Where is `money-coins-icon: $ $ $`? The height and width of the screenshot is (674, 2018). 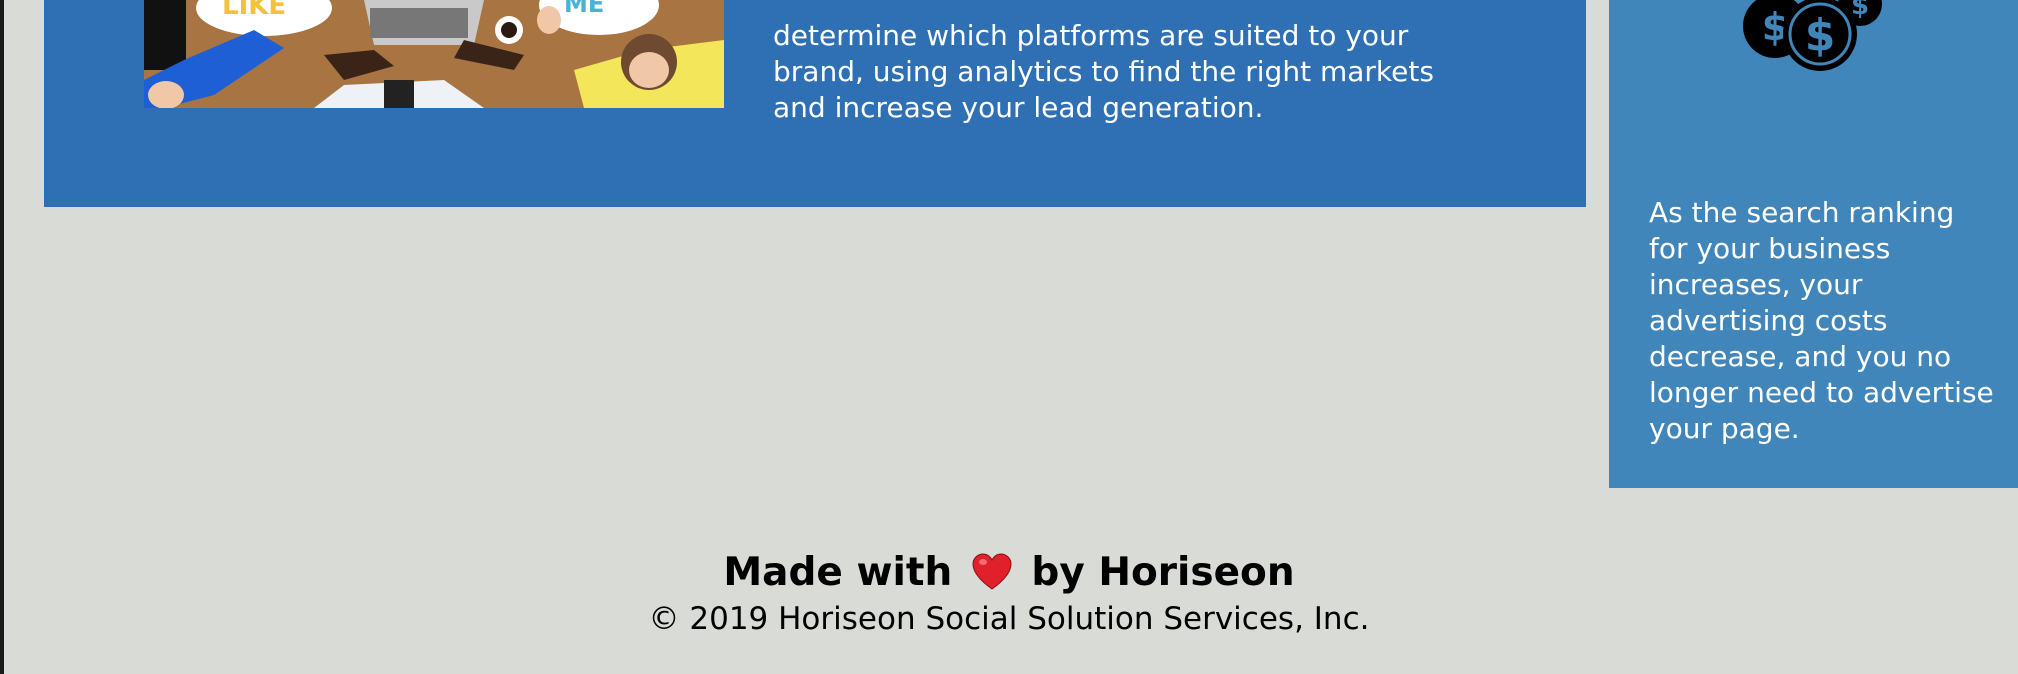
money-coins-icon: $ $ $ is located at coordinates (1815, 40).